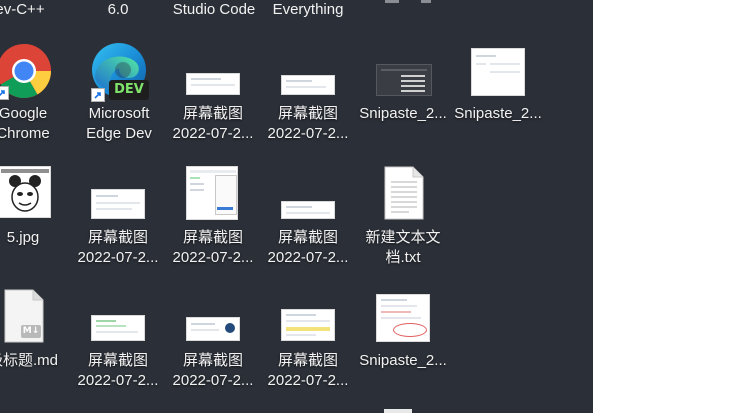 This screenshot has height=413, width=748. Describe the element at coordinates (403, 257) in the screenshot. I see `label-line2: 档.txt` at that location.